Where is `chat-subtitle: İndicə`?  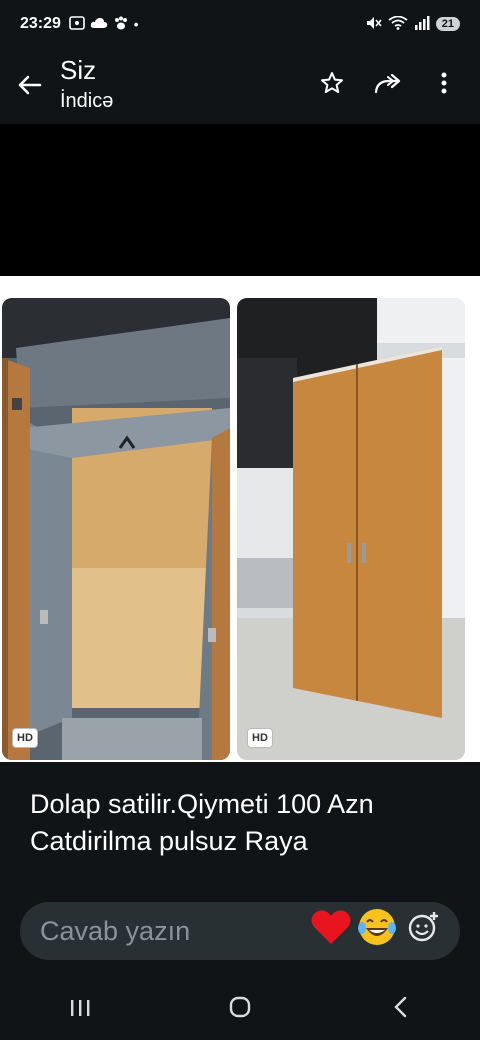
chat-subtitle: İndicə is located at coordinates (87, 101).